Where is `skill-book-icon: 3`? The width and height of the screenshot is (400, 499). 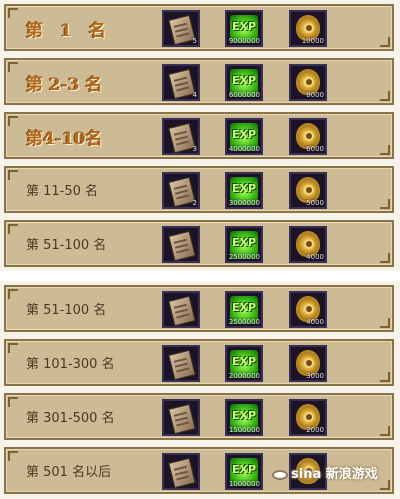 skill-book-icon: 3 is located at coordinates (181, 136).